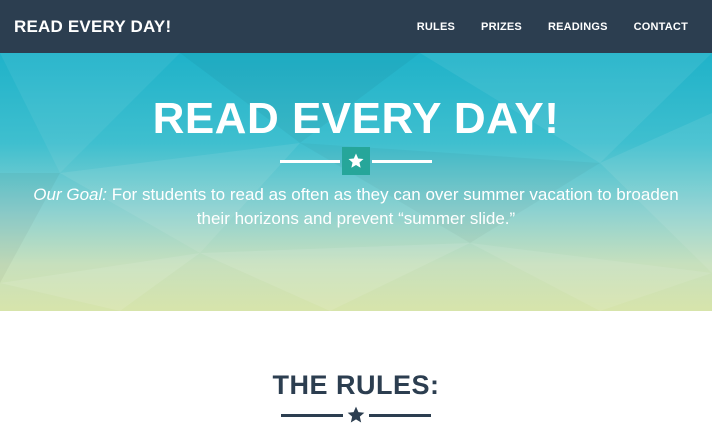 This screenshot has width=712, height=427. I want to click on nav-links: RULES PRIZES READINGS CONTACT, so click(539, 27).